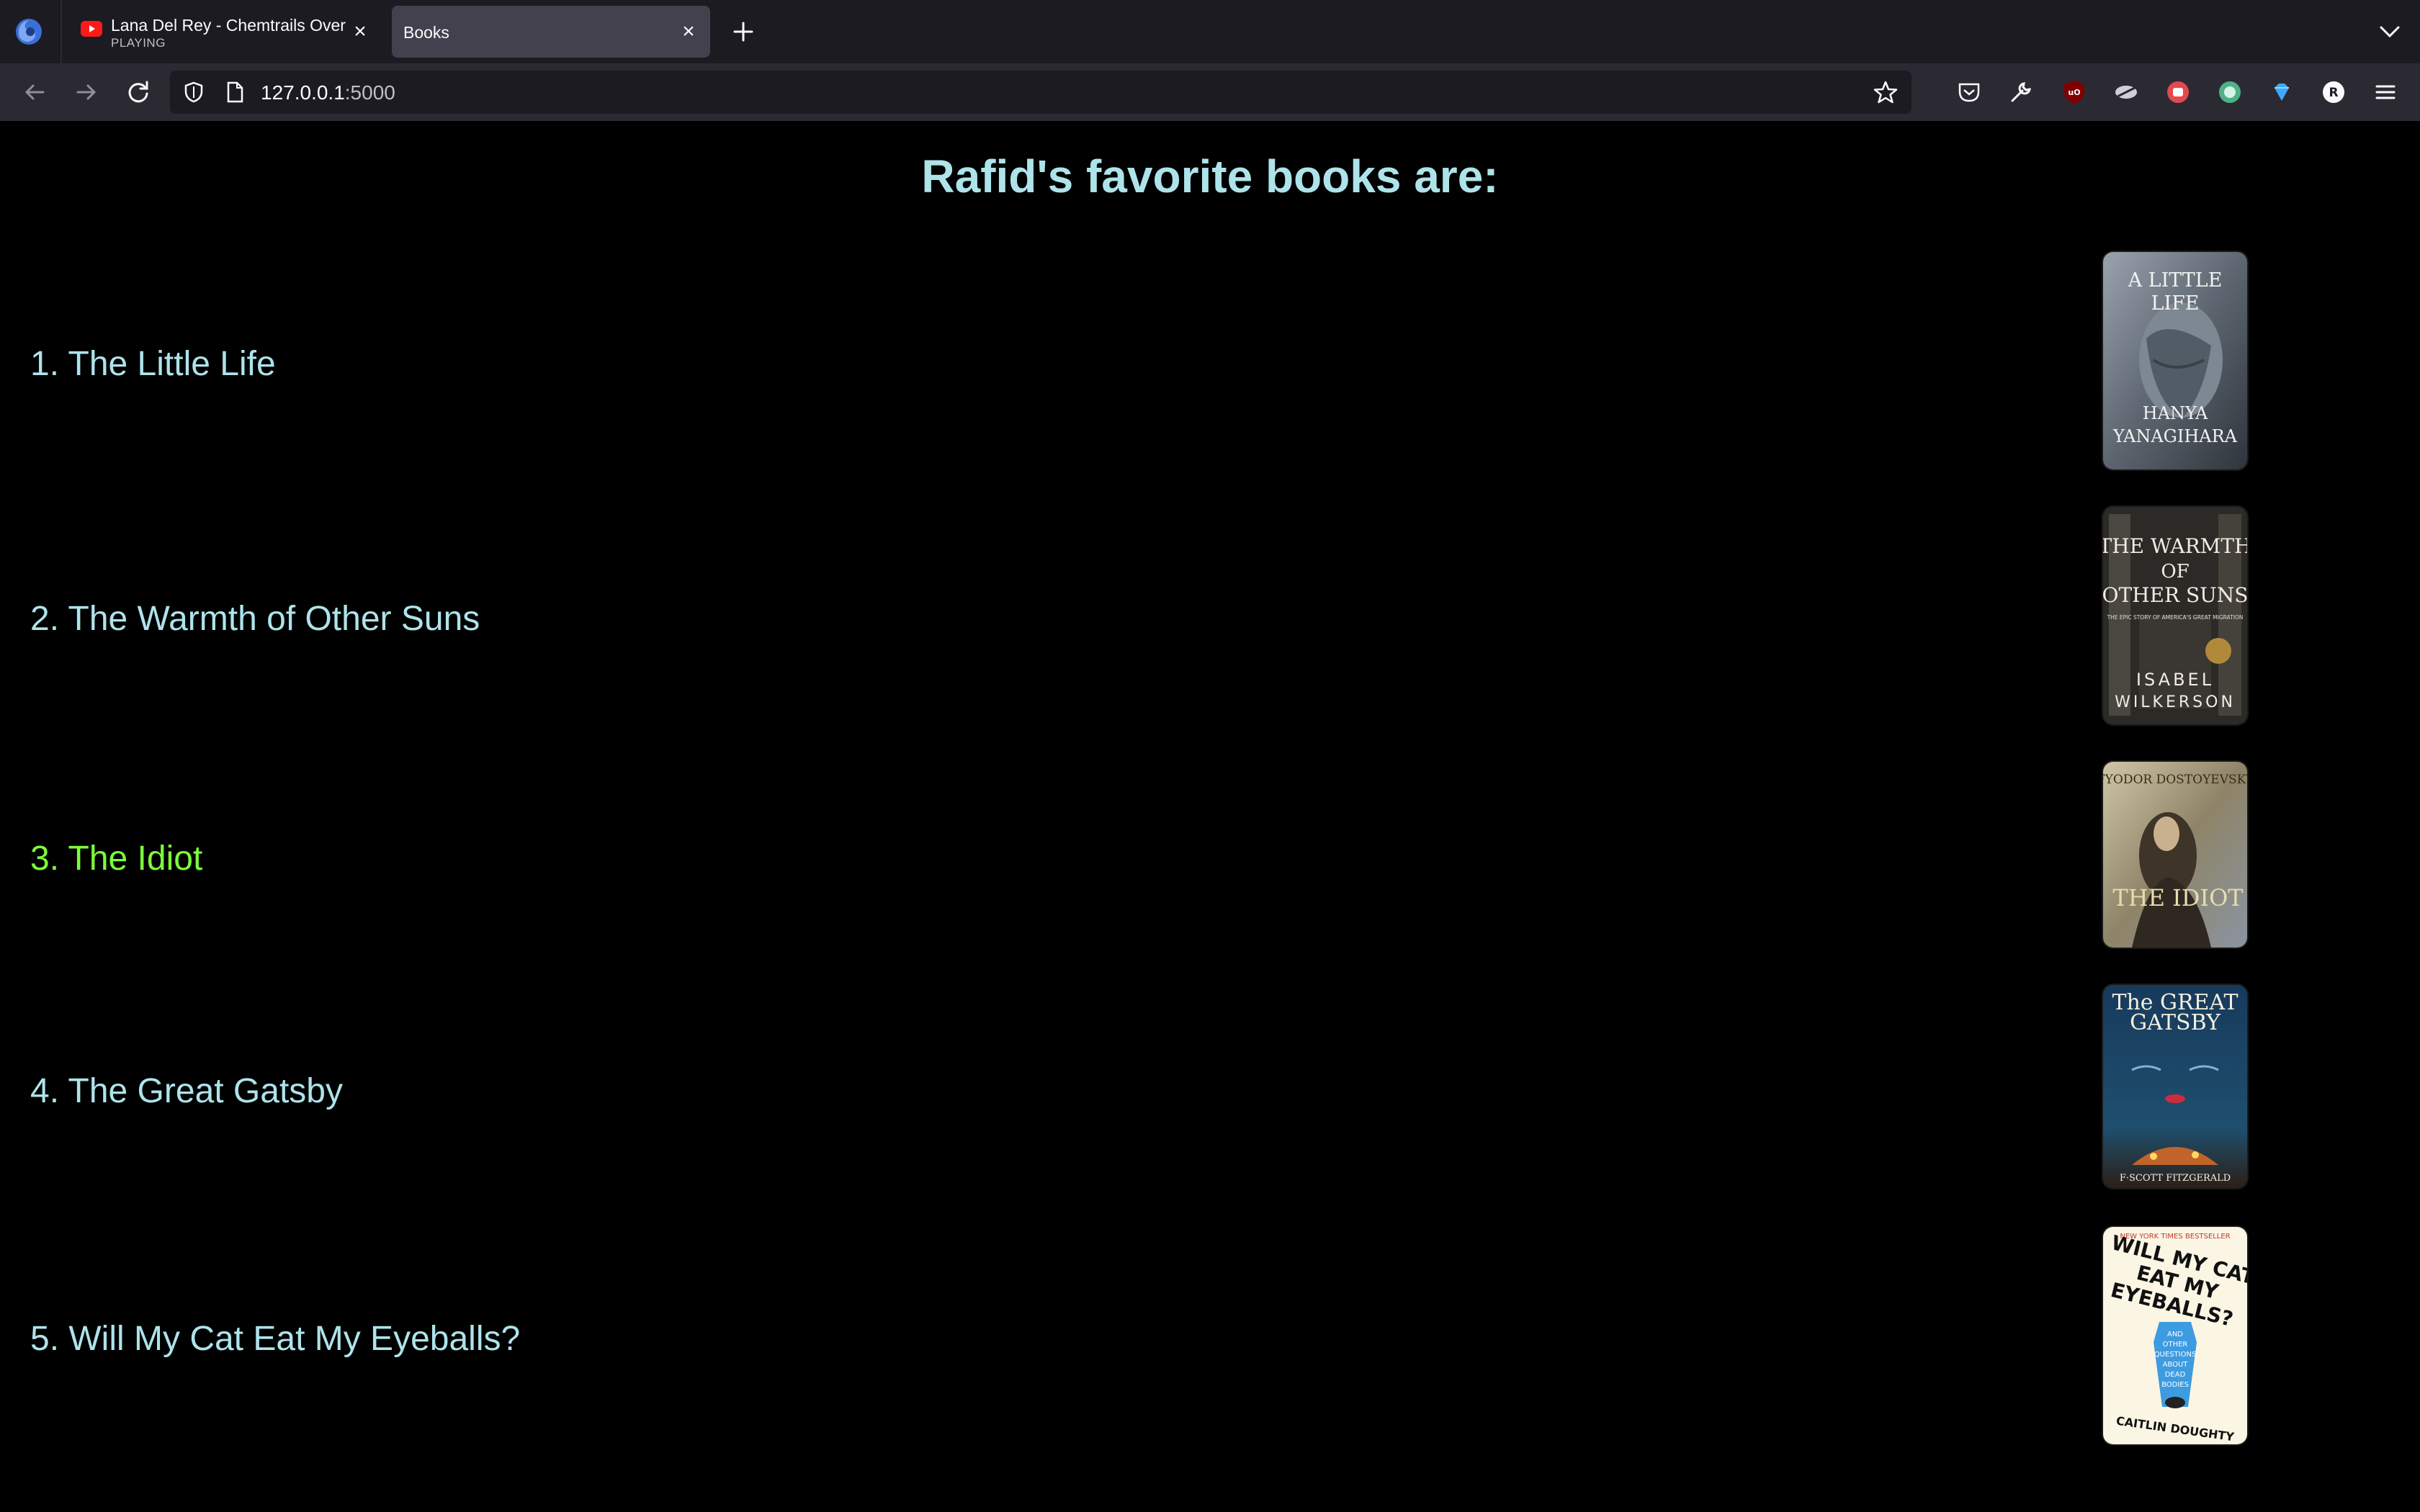 Image resolution: width=2420 pixels, height=1512 pixels. What do you see at coordinates (1886, 92) in the screenshot?
I see `bookmark-star-icon` at bounding box center [1886, 92].